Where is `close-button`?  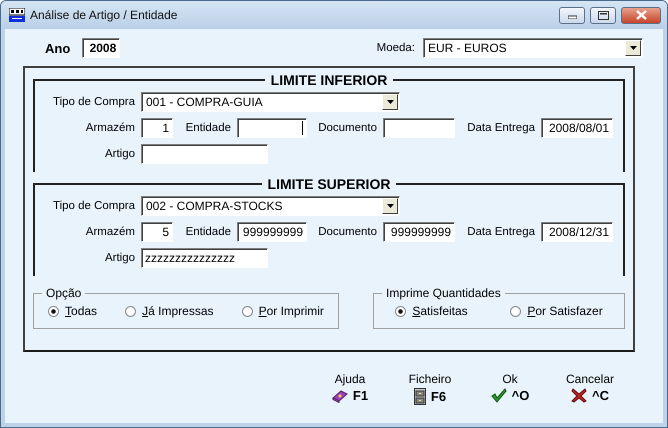
close-button is located at coordinates (641, 15).